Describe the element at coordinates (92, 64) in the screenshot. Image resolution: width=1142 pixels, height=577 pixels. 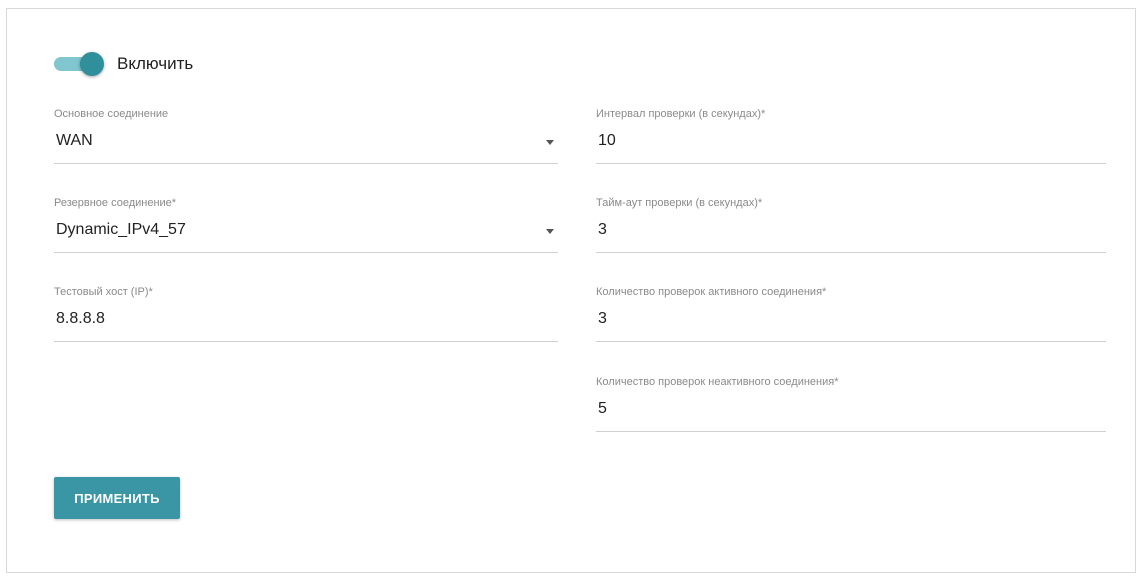
I see `toggle-knob` at that location.